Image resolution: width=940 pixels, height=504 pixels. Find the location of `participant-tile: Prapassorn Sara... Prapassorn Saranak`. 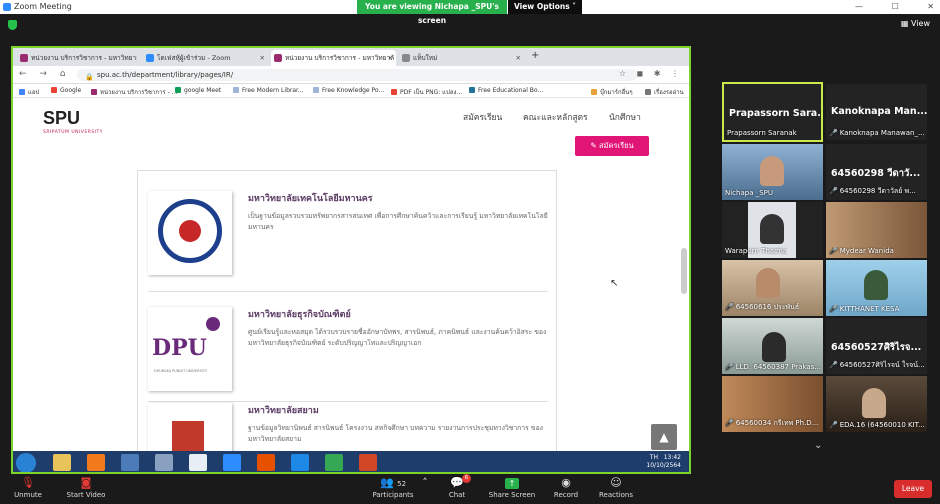

participant-tile: Prapassorn Sara... Prapassorn Saranak is located at coordinates (772, 112).